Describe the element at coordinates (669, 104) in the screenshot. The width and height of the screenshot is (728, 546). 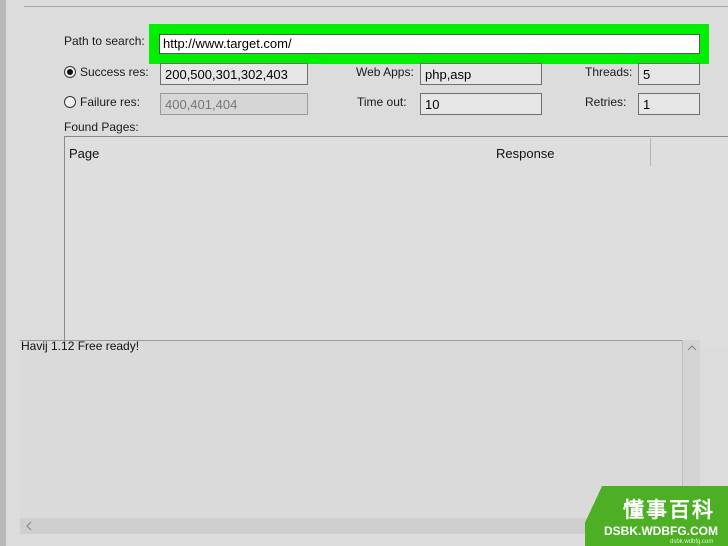
I see `retries-field: 1` at that location.